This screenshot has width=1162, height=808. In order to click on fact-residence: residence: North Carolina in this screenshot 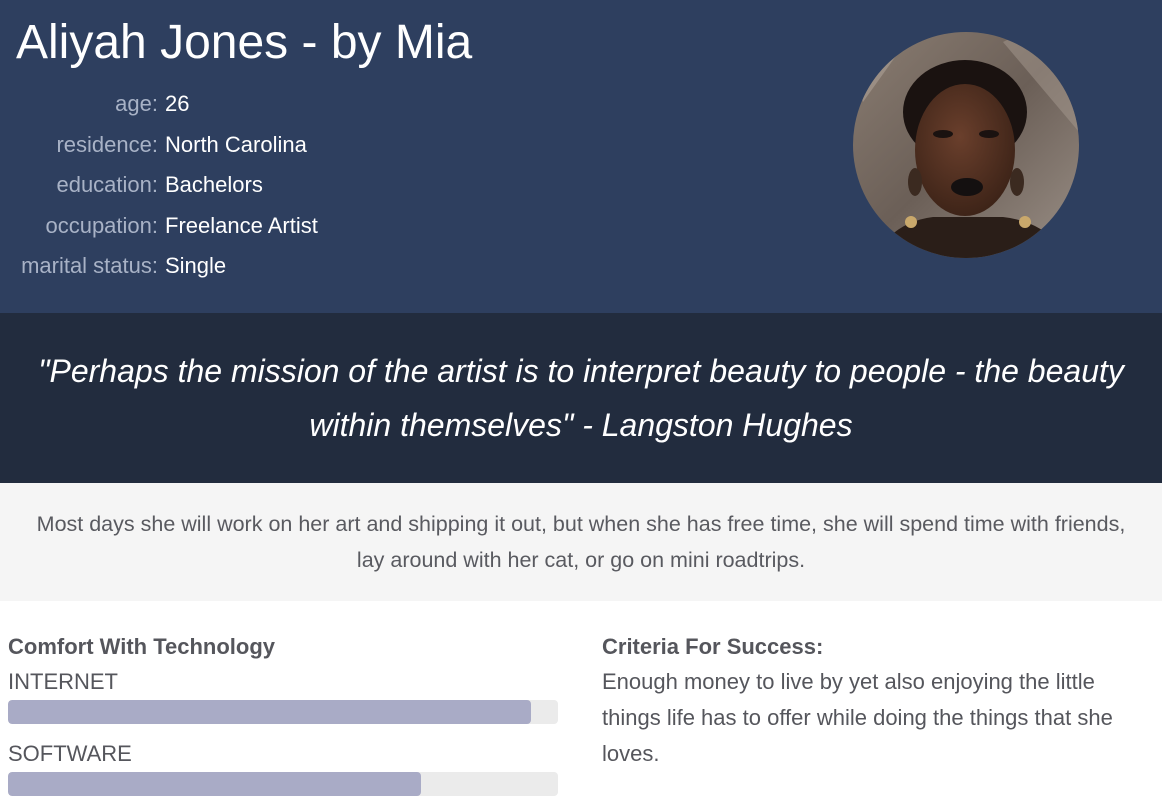, I will do `click(280, 145)`.